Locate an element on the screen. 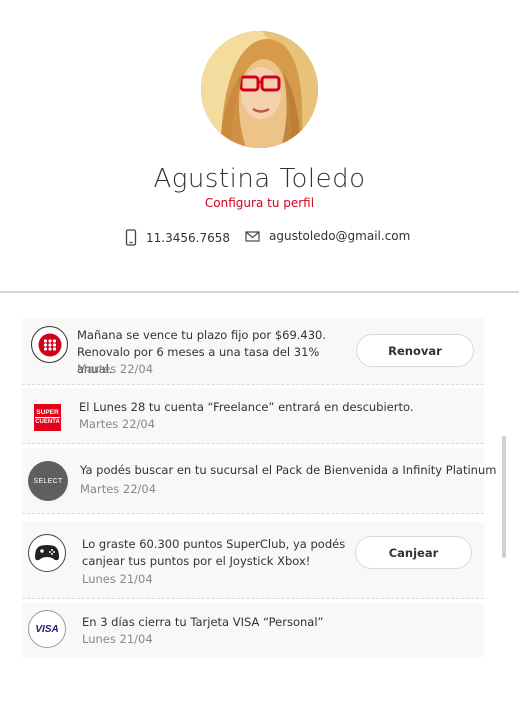  configure-profile-link: Configura tu perfil is located at coordinates (259, 203).